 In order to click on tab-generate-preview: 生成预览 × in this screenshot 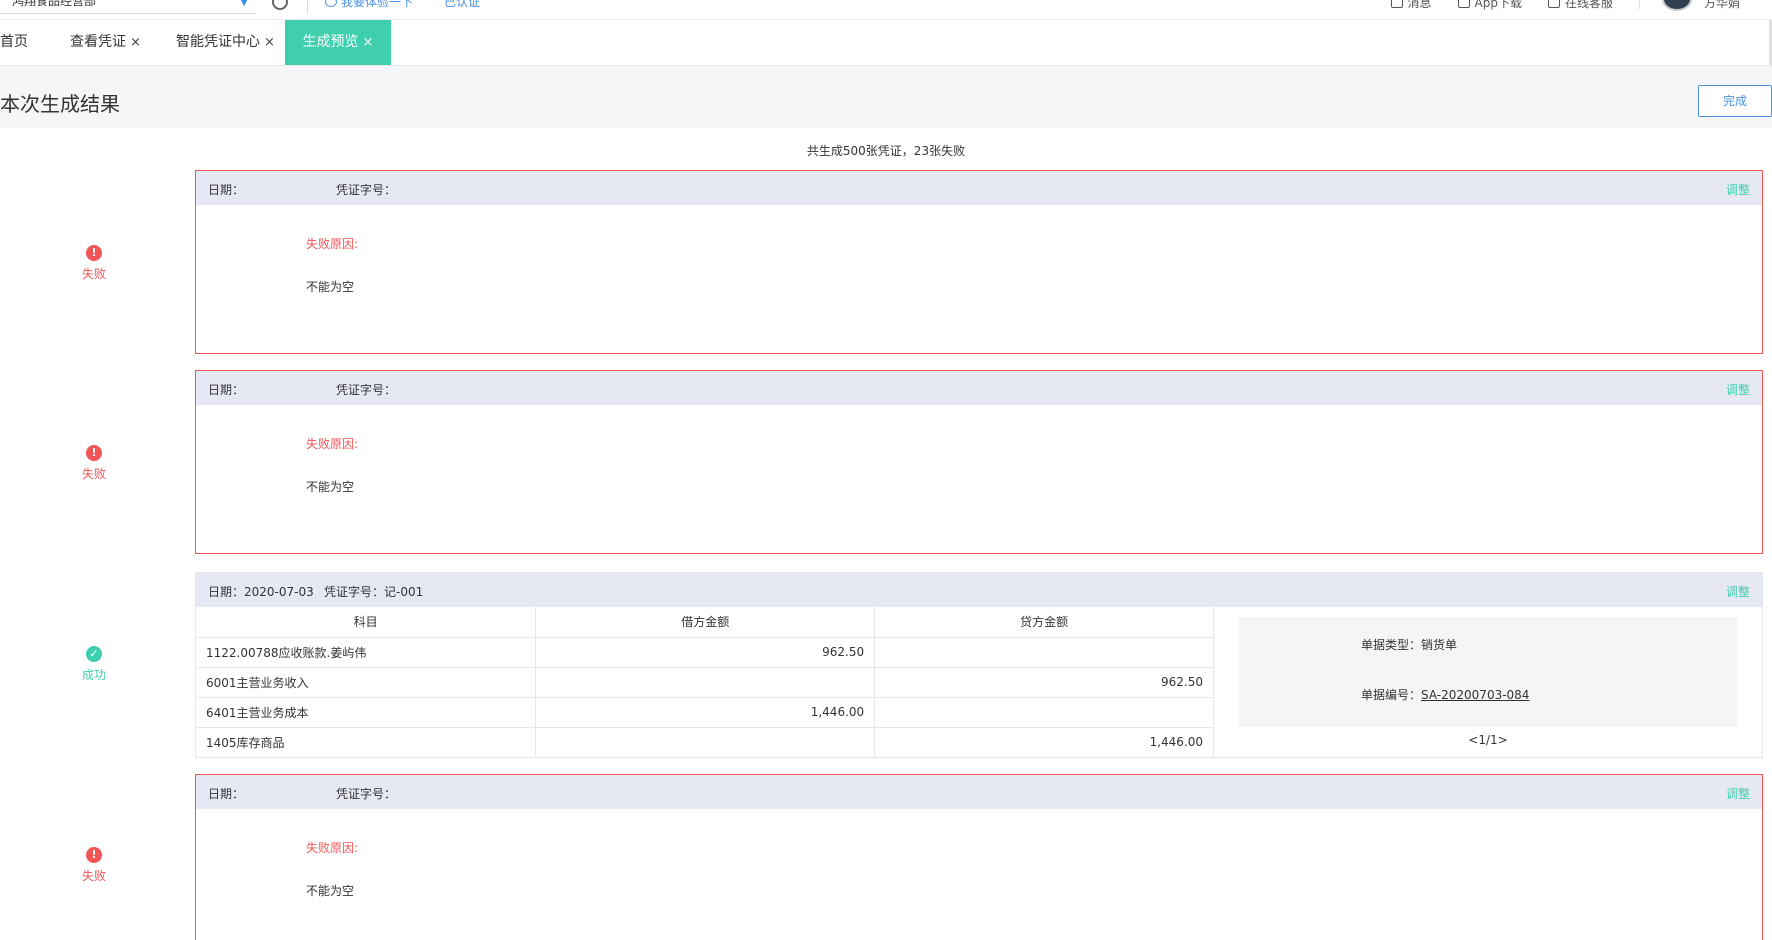, I will do `click(338, 42)`.